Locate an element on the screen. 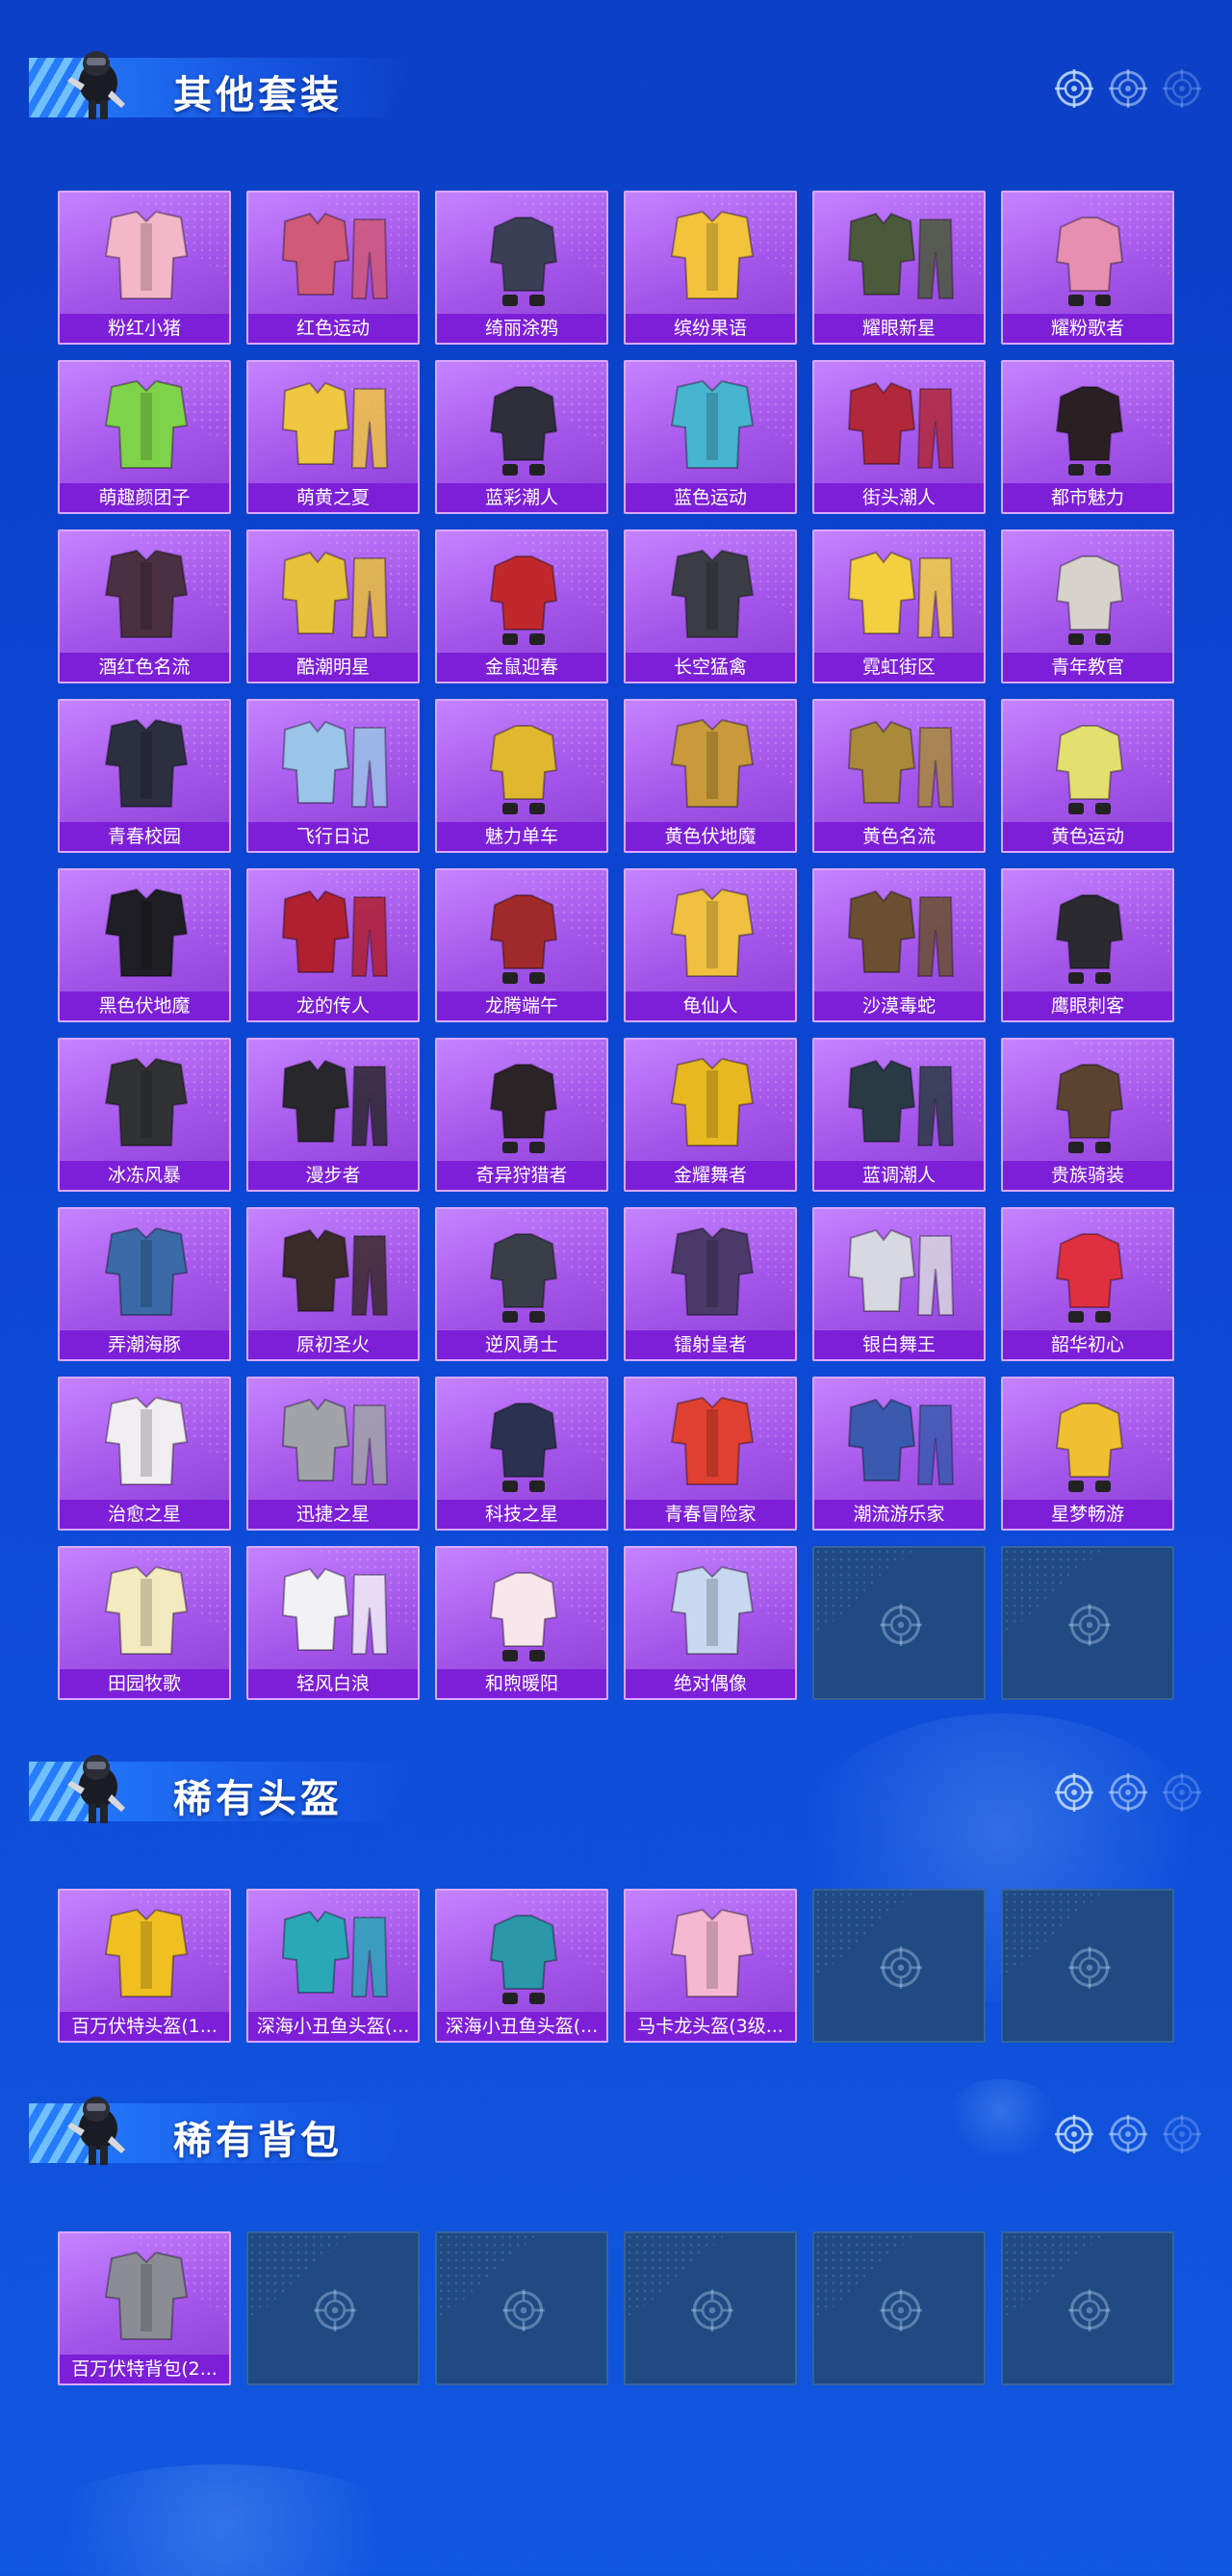  item-card: 黄色运动 is located at coordinates (1087, 776).